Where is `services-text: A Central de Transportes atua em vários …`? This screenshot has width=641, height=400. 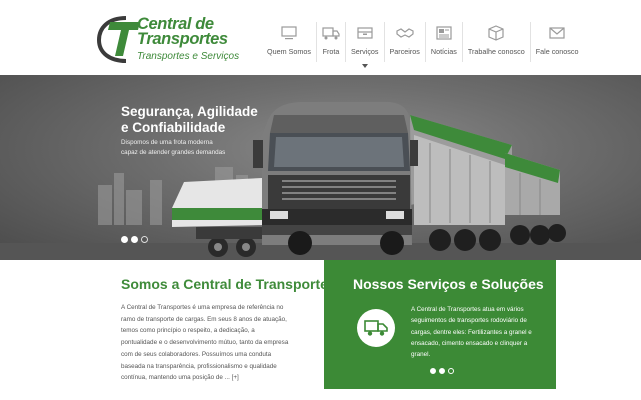
services-text: A Central de Transportes atua em vários … is located at coordinates (471, 332).